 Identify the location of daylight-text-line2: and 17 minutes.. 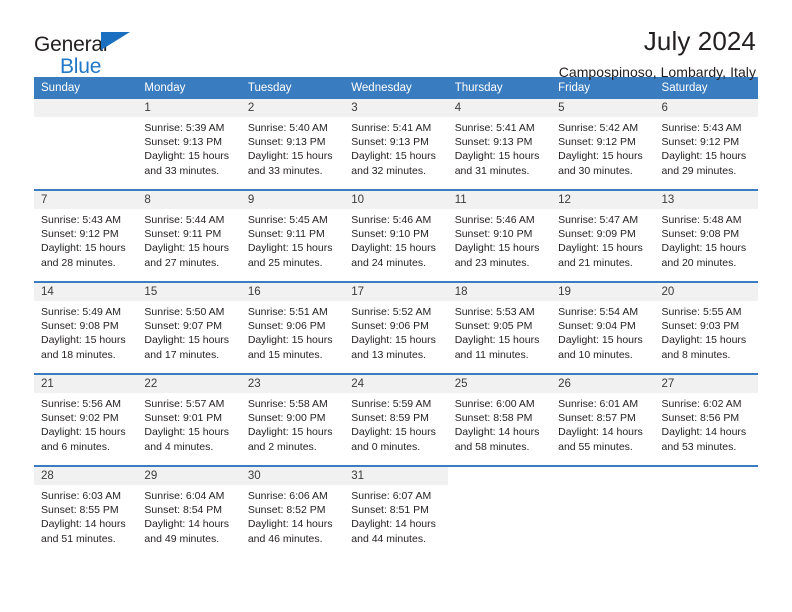
(182, 354).